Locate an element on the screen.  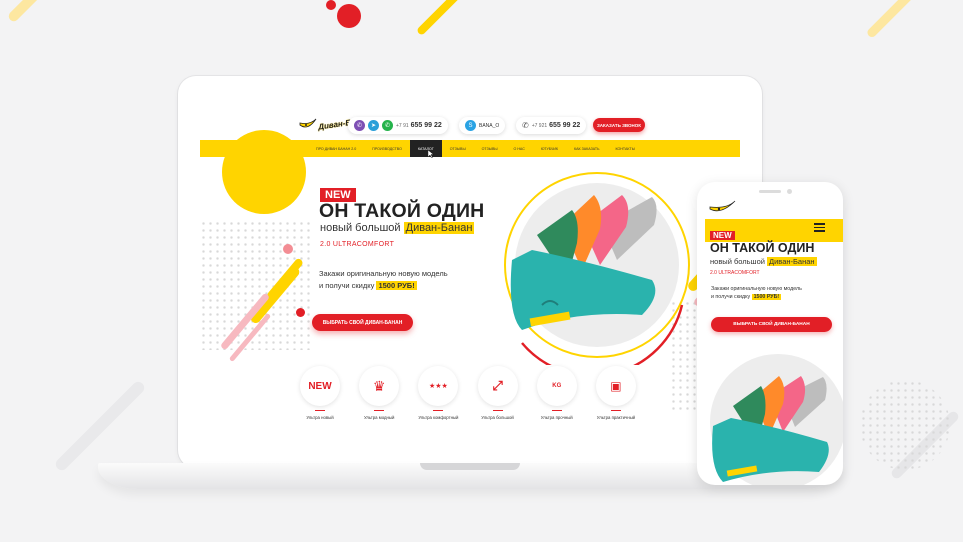
hero-subtitle: новый большой Диван-Банан is located at coordinates (397, 228).